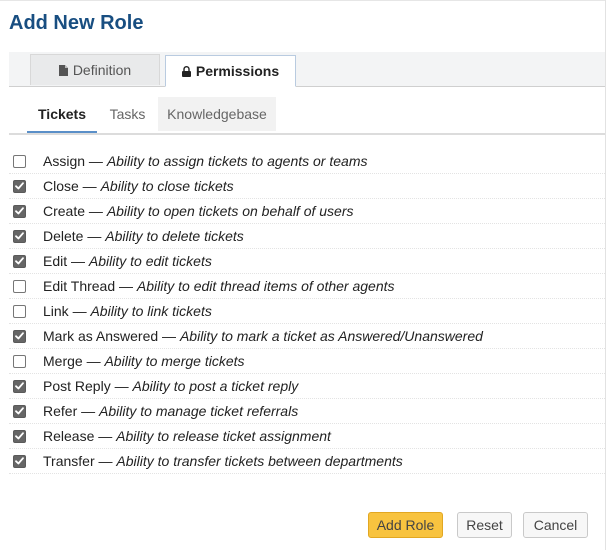  Describe the element at coordinates (64, 161) in the screenshot. I see `permission-name: Assign` at that location.